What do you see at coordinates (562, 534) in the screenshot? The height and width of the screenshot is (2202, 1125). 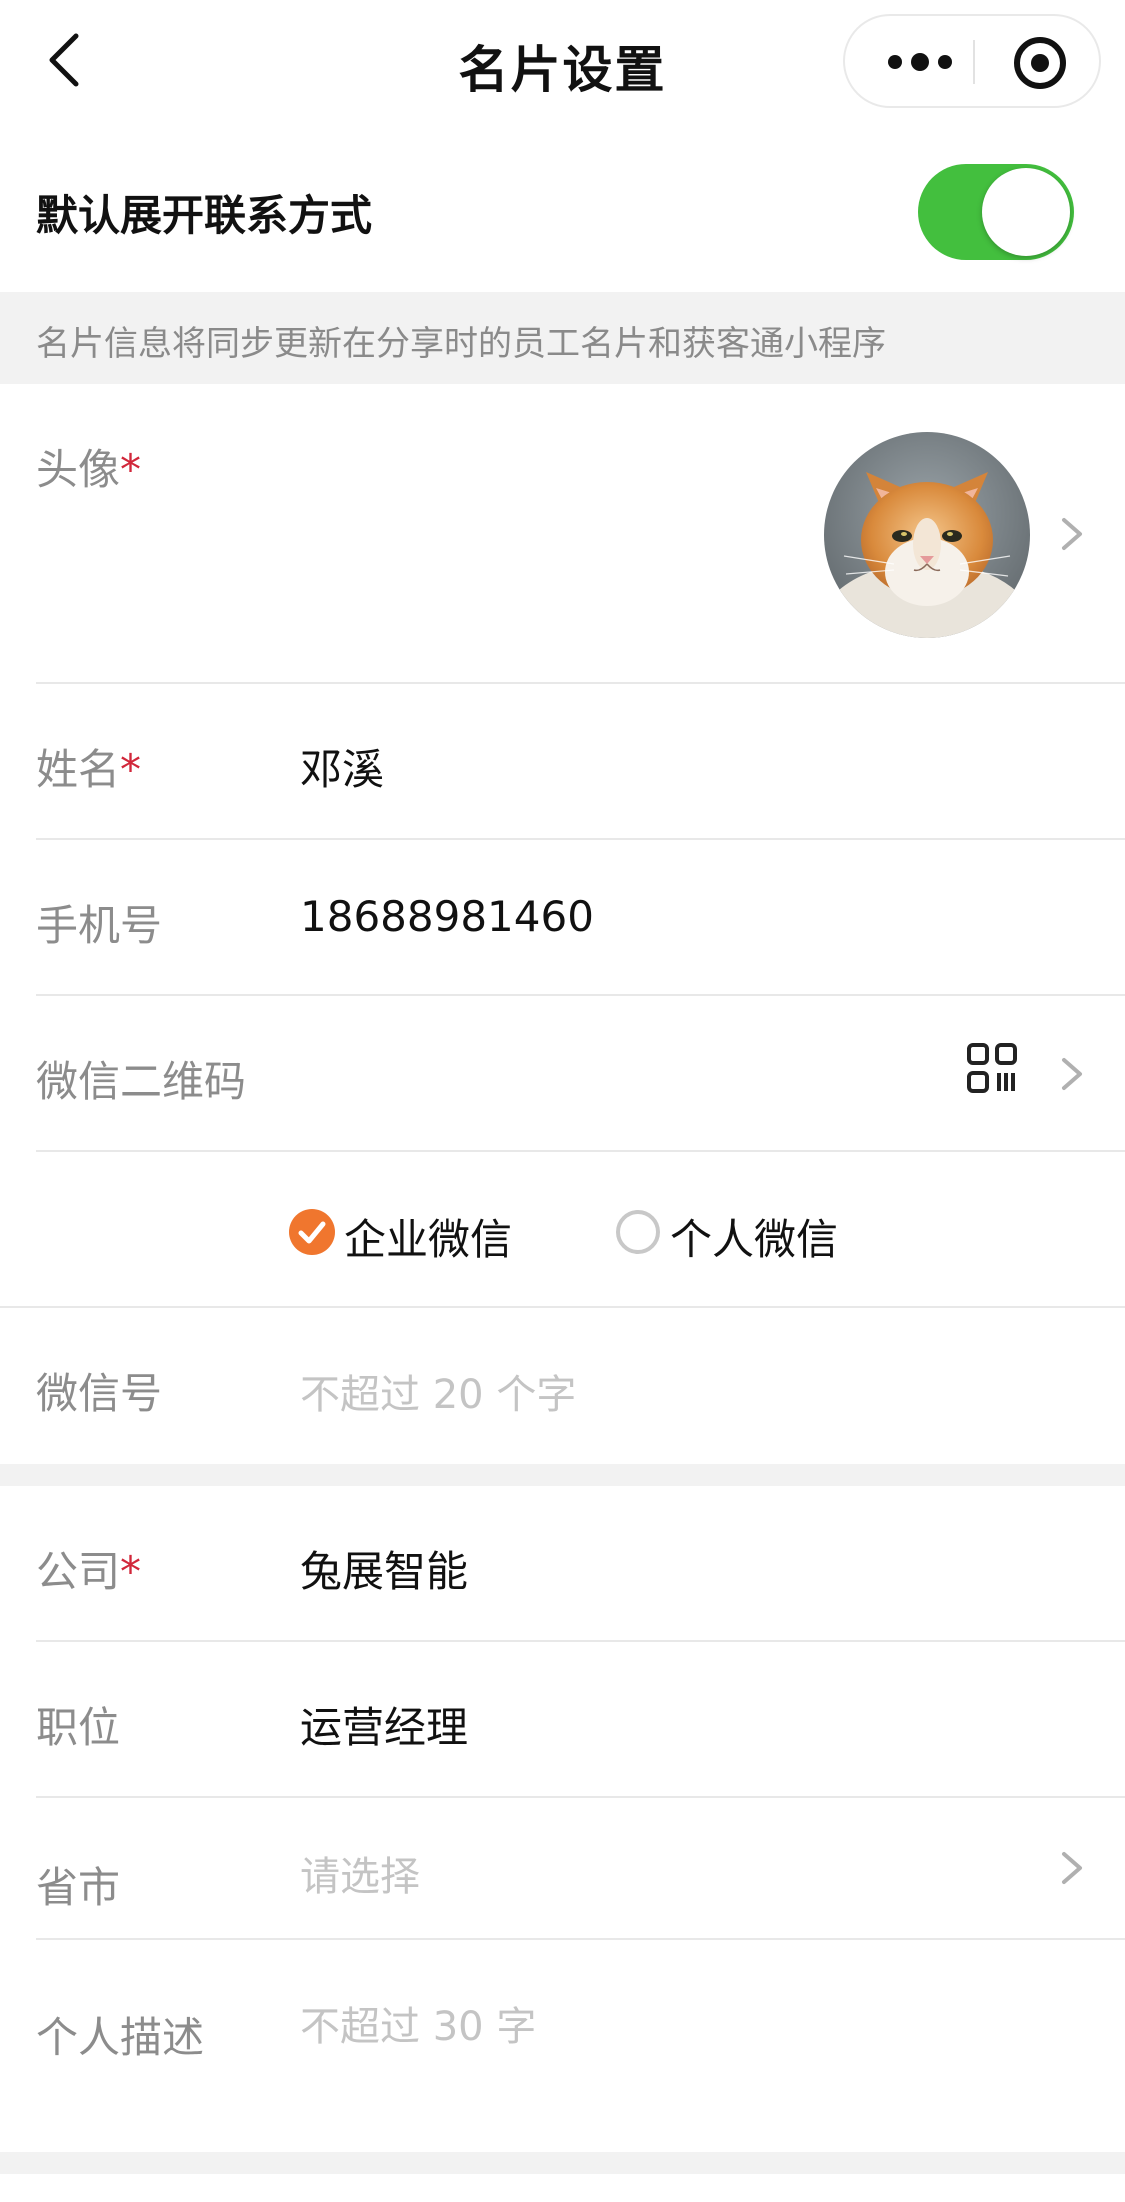 I see `avatar-row: 头像*` at bounding box center [562, 534].